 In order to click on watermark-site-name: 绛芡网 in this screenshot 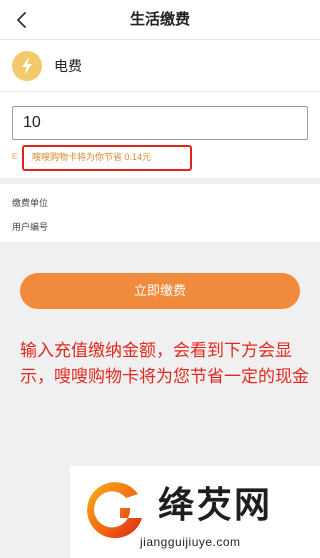, I will do `click(215, 504)`.